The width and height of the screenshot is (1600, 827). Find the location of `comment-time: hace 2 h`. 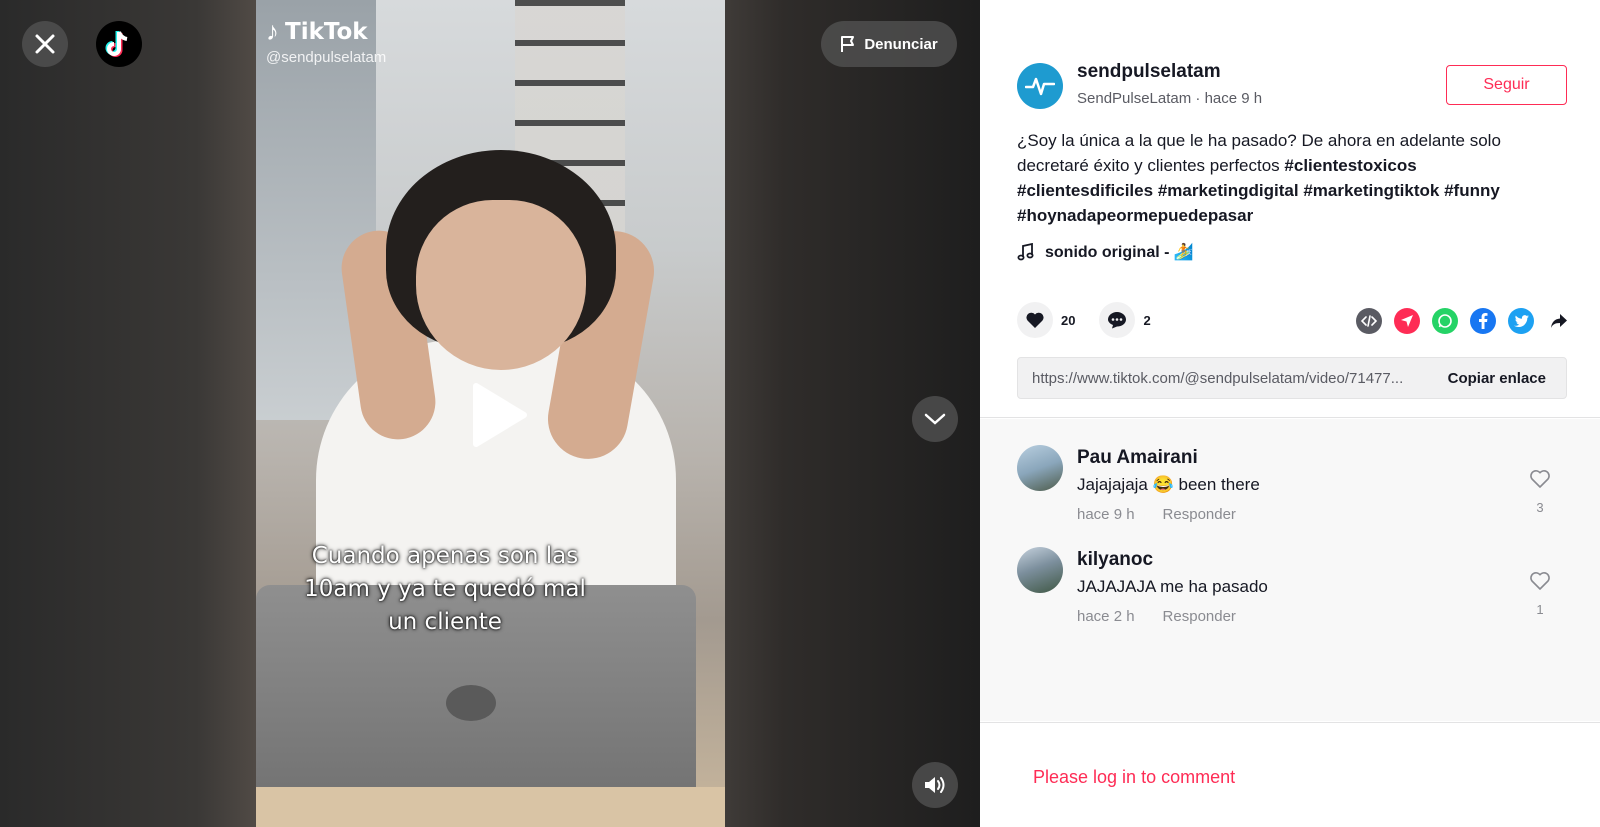

comment-time: hace 2 h is located at coordinates (1106, 616).